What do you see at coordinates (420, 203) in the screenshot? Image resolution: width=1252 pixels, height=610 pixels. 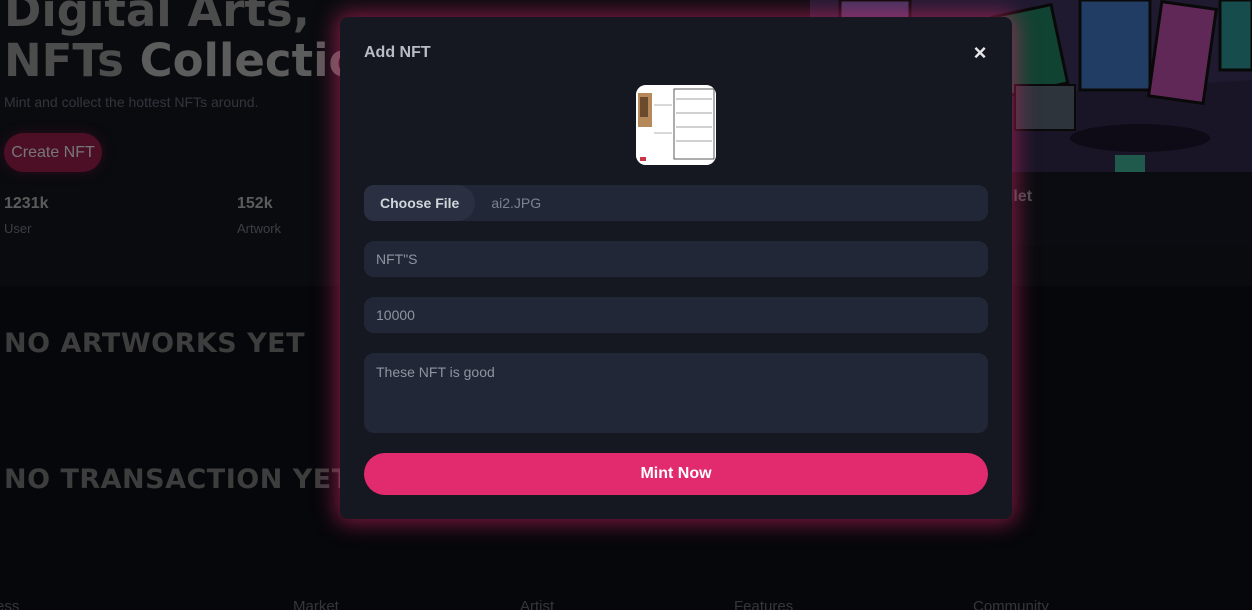 I see `choose-file-button: Choose File` at bounding box center [420, 203].